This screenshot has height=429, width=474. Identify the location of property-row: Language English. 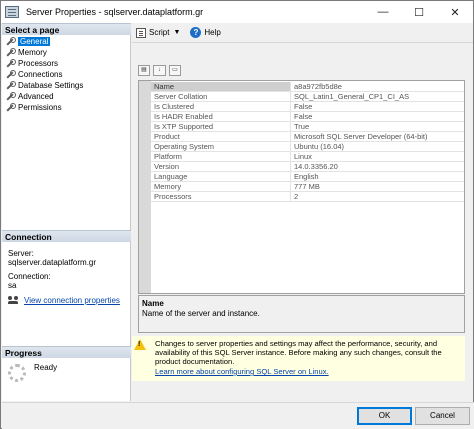
(301, 177).